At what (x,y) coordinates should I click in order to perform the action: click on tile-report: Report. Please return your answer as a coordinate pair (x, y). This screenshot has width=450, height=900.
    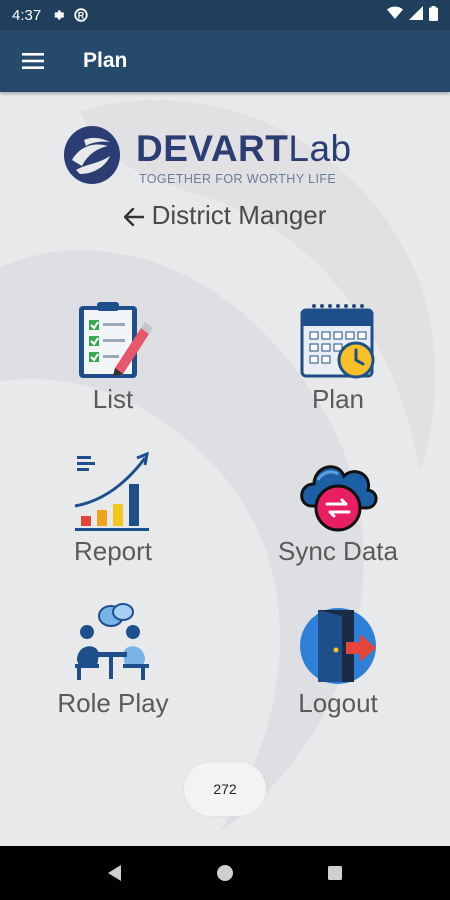
    Looking at the image, I should click on (113, 515).